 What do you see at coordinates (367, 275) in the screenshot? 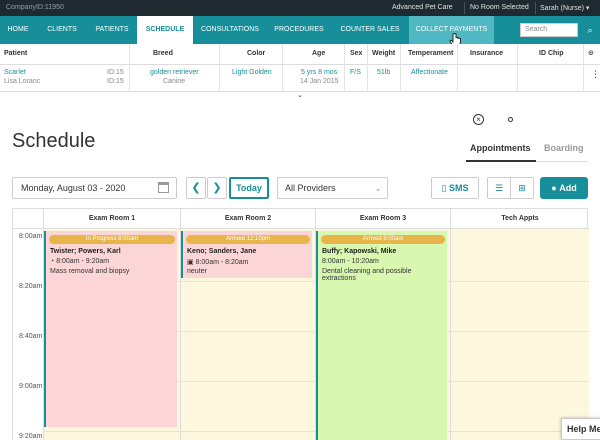
I see `appointment-reason: Dental cleaning and possible extractions` at bounding box center [367, 275].